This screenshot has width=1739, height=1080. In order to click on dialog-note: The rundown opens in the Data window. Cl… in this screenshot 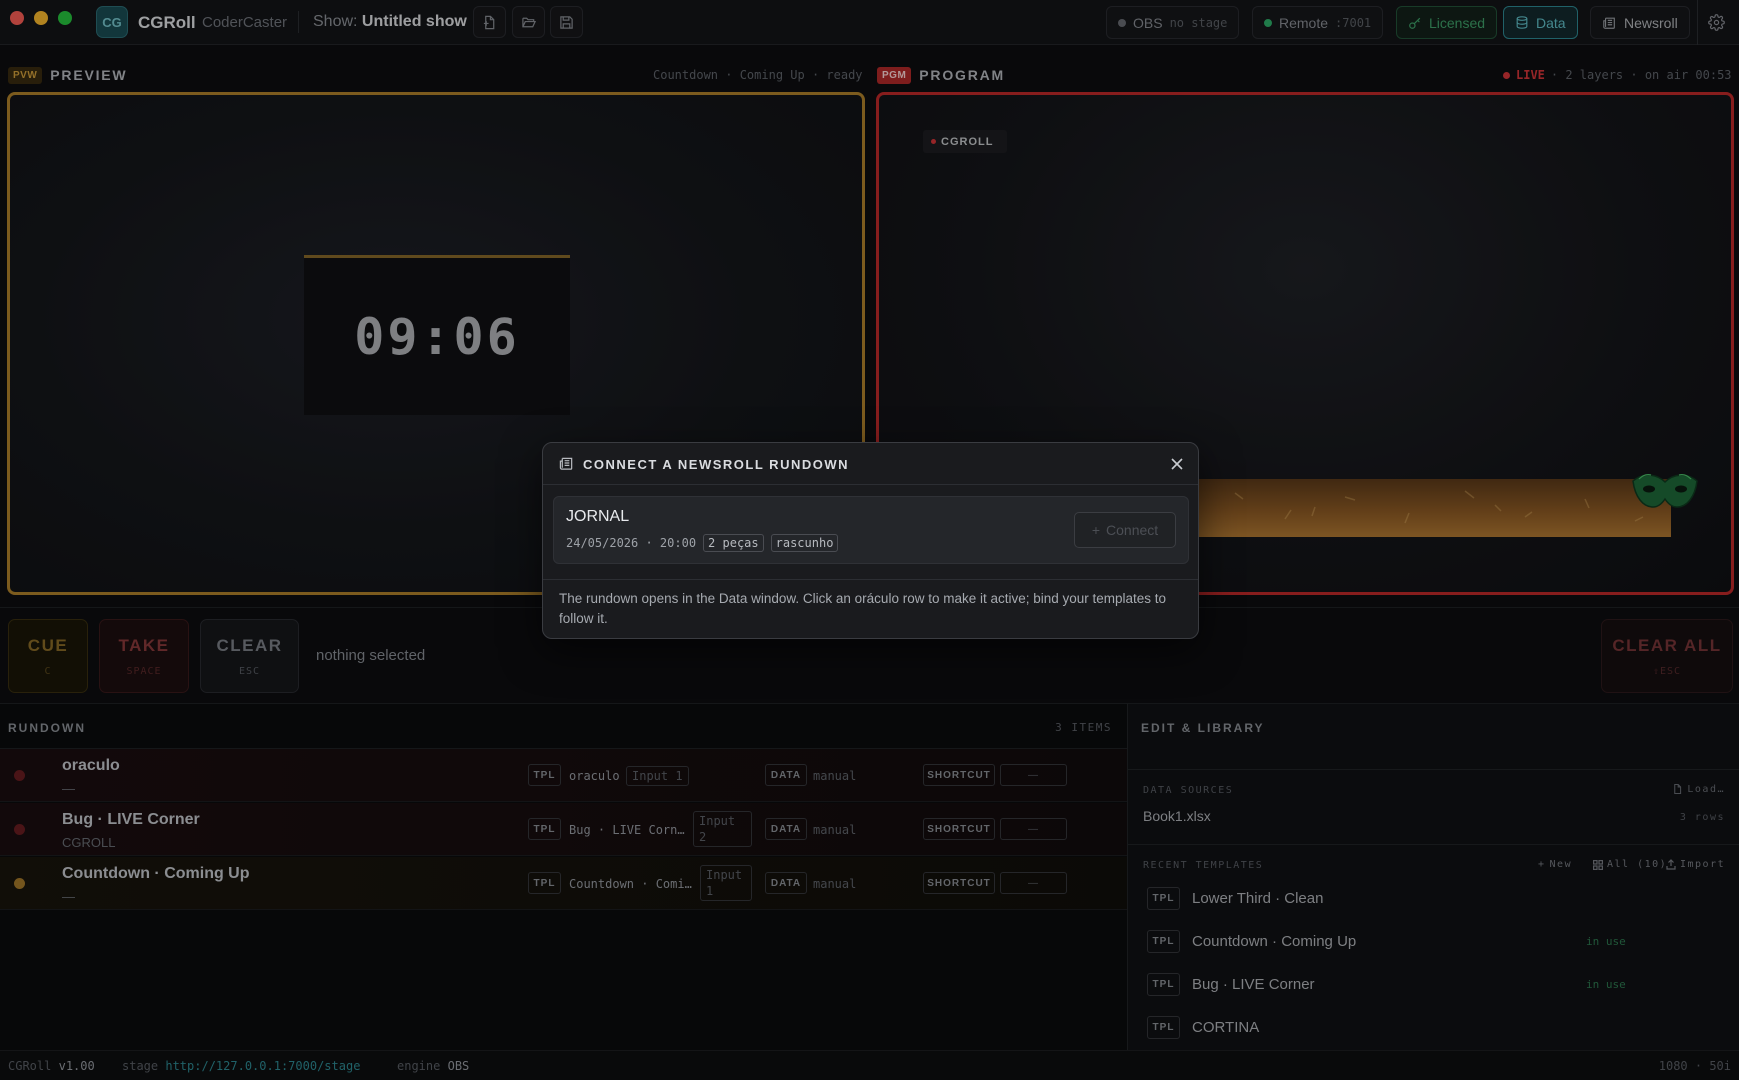, I will do `click(863, 608)`.